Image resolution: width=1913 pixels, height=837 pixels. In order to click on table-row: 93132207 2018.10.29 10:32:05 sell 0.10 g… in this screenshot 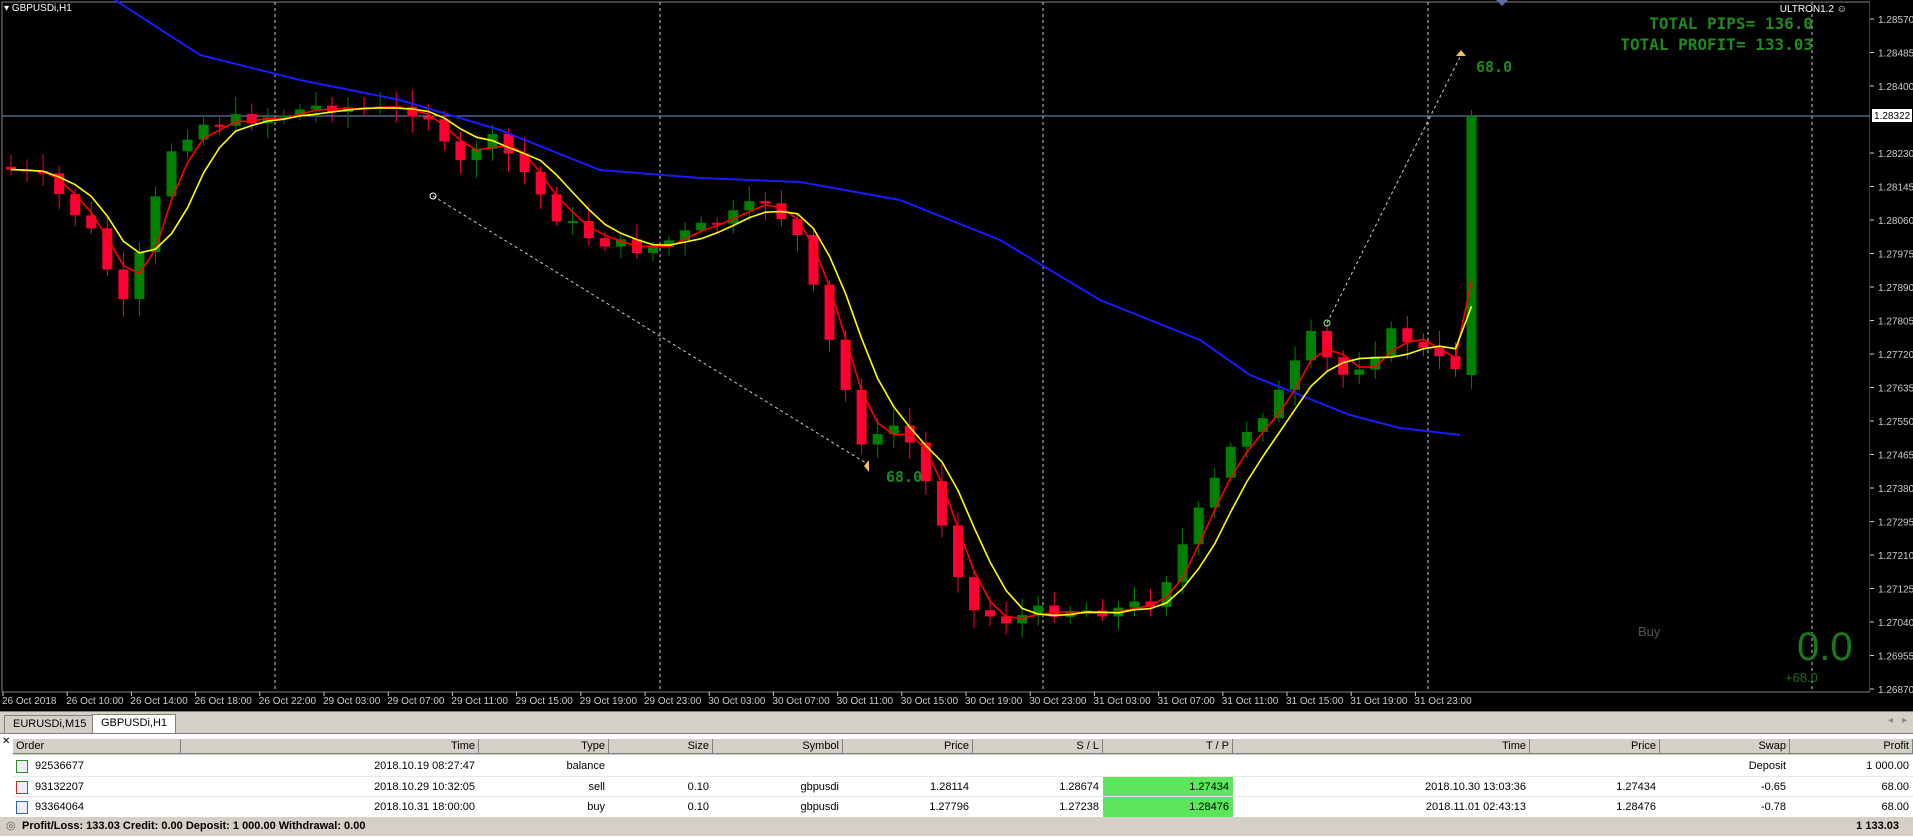, I will do `click(963, 786)`.